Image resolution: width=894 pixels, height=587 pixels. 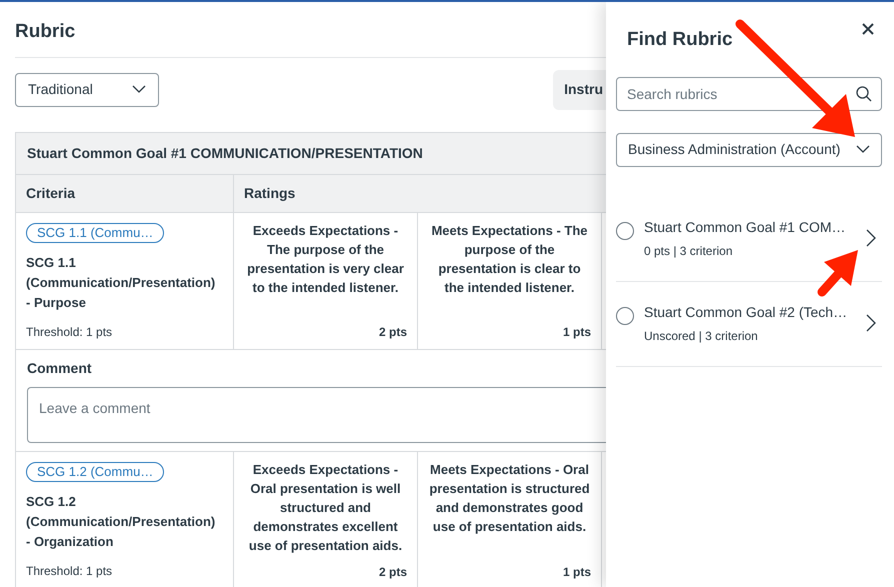 I want to click on rating-description: Meets Expectations - Oral presentation is structured and demonstrates good use of presentation aids., so click(x=509, y=498).